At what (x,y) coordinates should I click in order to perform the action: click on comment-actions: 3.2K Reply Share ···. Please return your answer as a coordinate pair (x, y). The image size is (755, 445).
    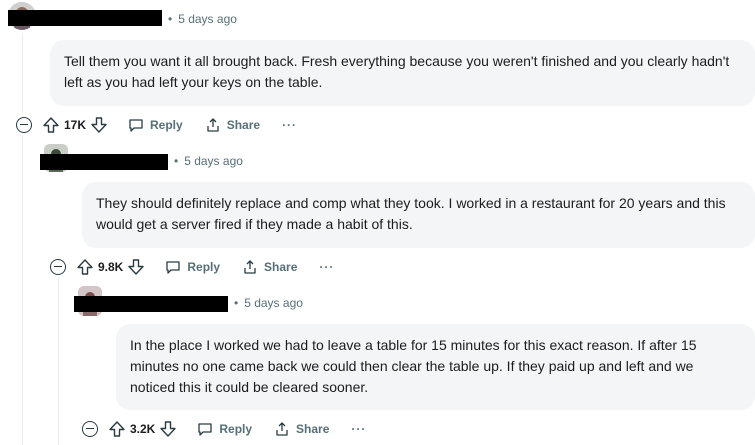
    Looking at the image, I should click on (224, 429).